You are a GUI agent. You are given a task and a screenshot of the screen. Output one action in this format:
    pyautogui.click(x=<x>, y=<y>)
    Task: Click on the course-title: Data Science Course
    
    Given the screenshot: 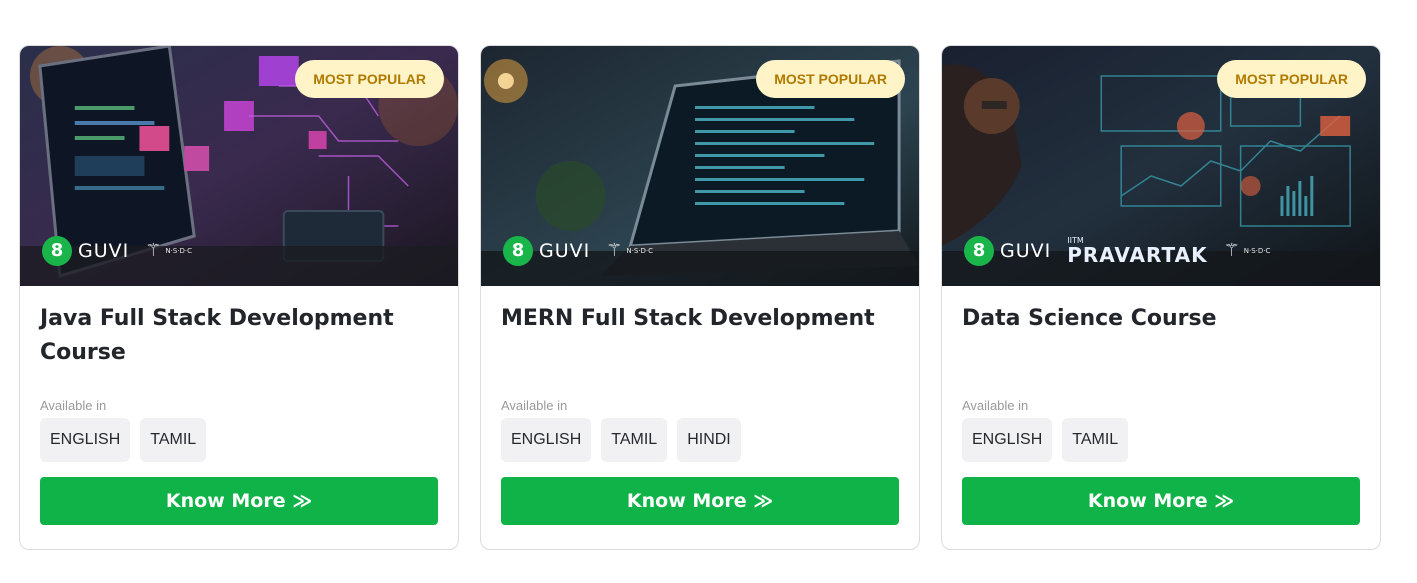 What is the action you would take?
    pyautogui.click(x=1161, y=344)
    